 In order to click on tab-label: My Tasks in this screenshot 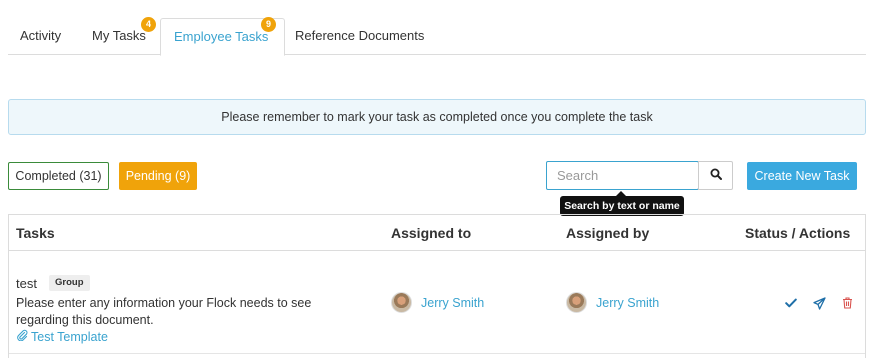, I will do `click(119, 35)`.